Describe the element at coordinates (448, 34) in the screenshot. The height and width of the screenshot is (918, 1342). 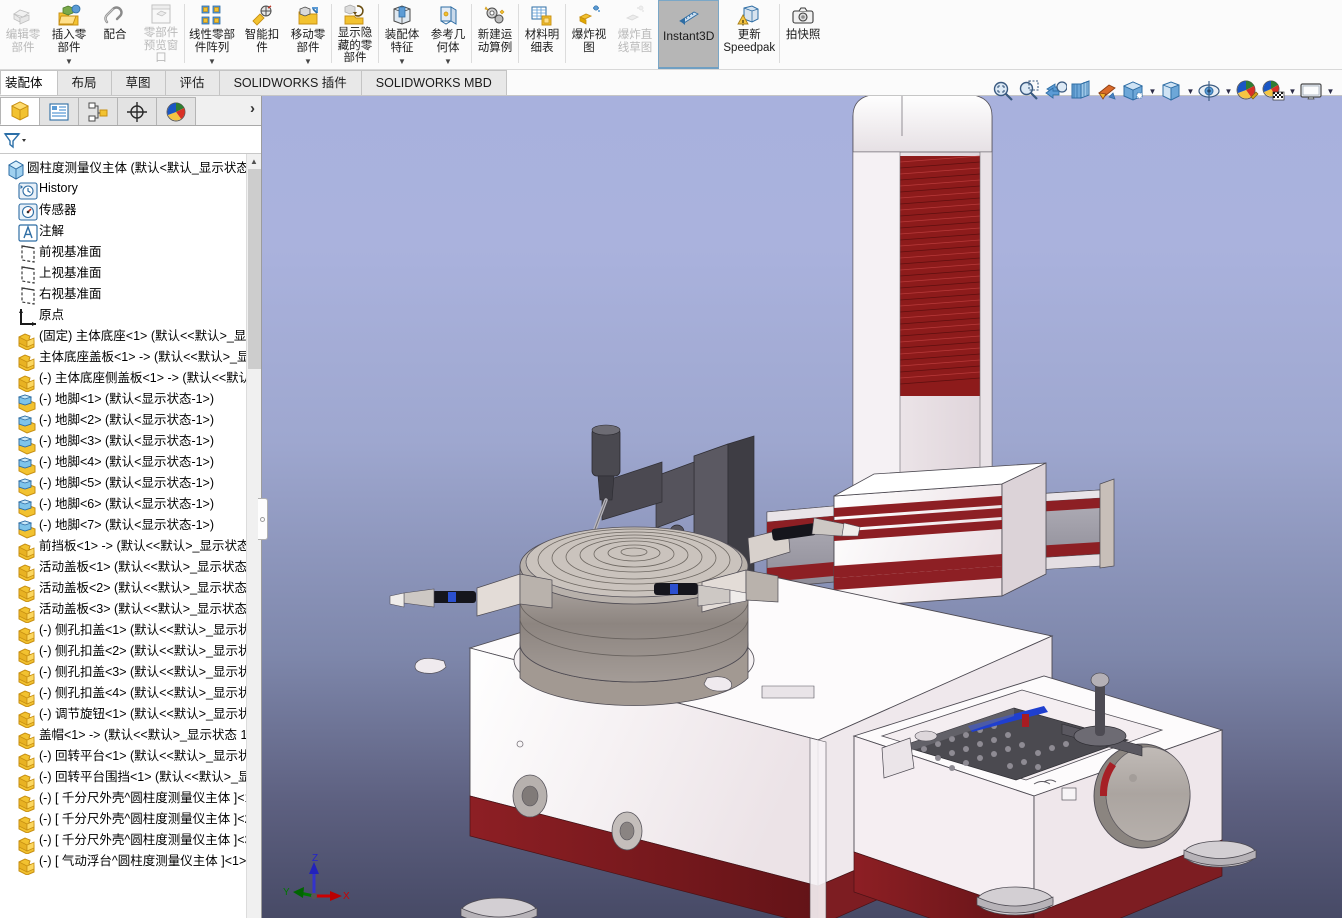
I see `ribbon-button-reference-geometry: 参考几 何体 ▼` at that location.